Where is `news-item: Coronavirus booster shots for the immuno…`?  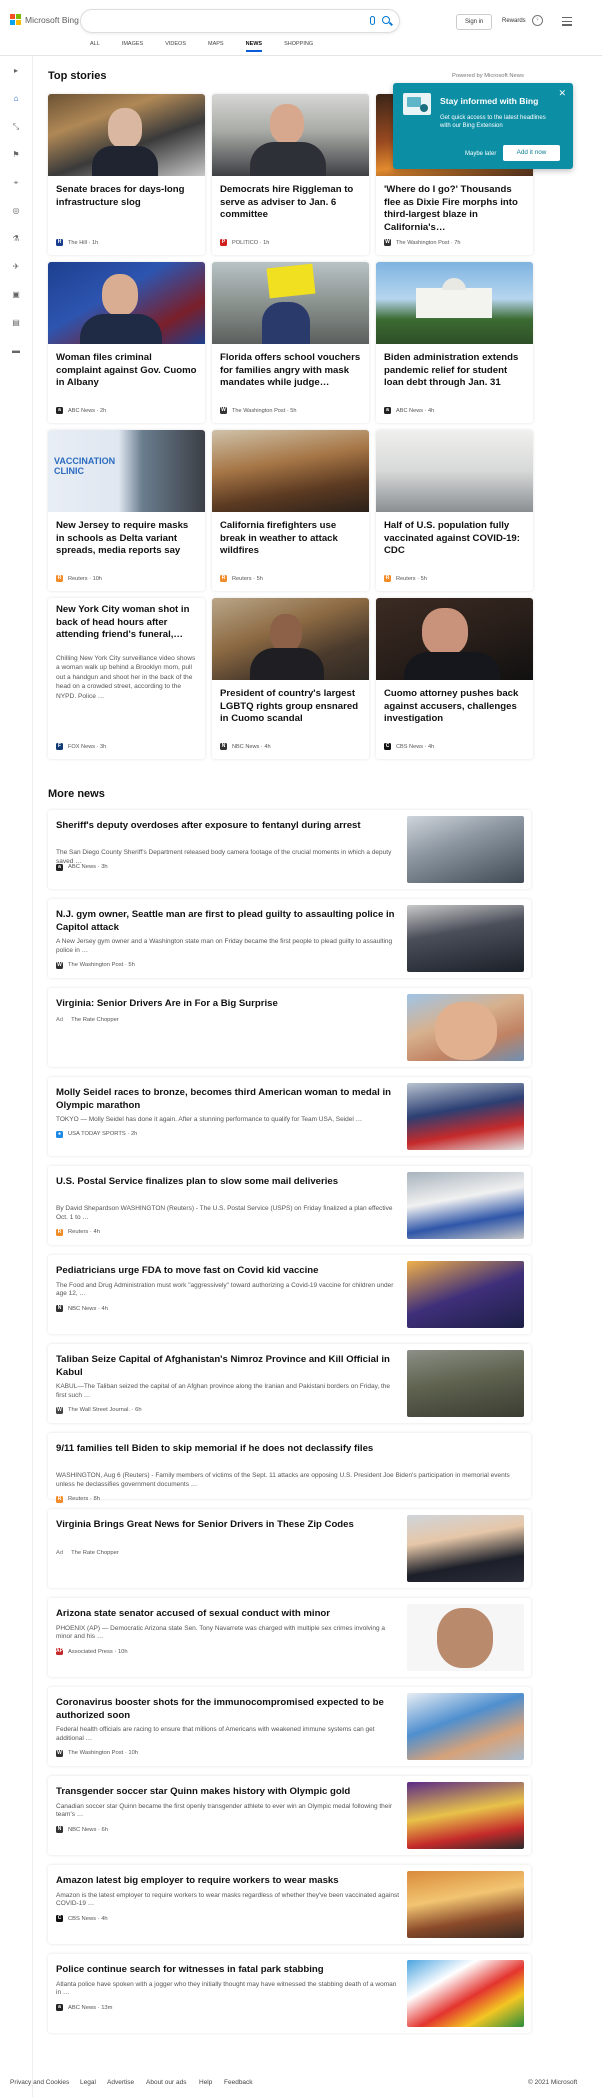
news-item: Coronavirus booster shots for the immuno… is located at coordinates (289, 1726).